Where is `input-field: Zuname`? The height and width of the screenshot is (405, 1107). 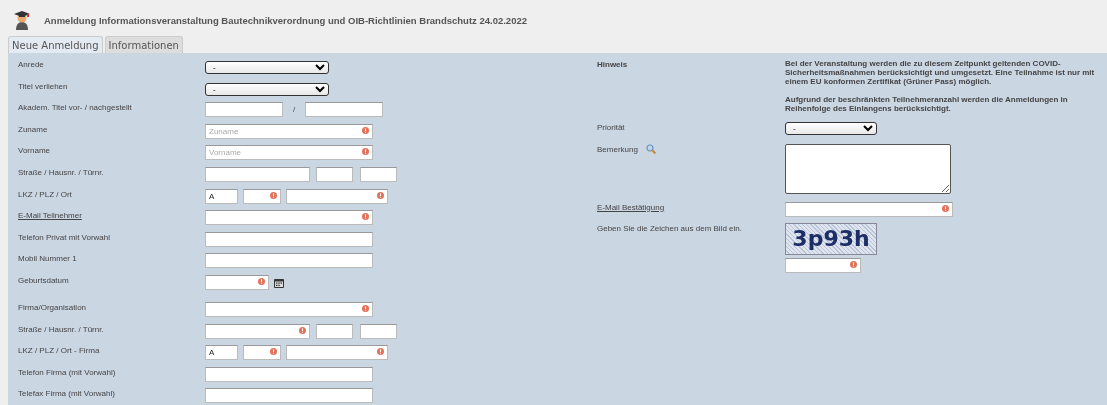 input-field: Zuname is located at coordinates (289, 131).